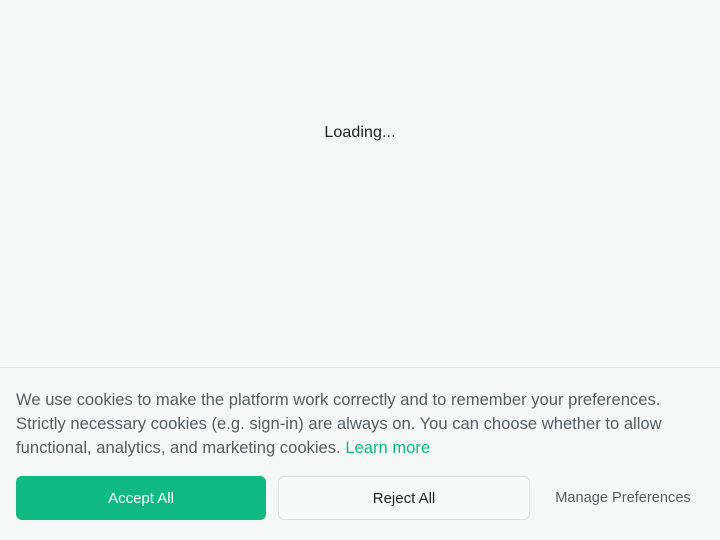  I want to click on manage-preferences-button: Manage Preferences, so click(623, 498).